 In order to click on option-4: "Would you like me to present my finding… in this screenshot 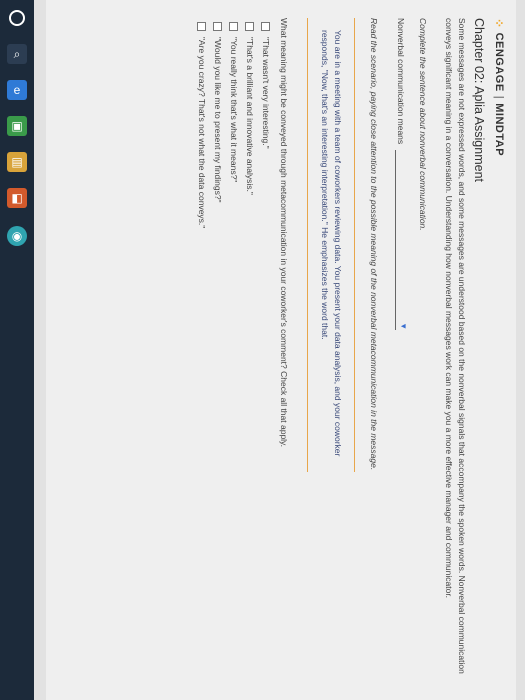, I will do `click(218, 352)`.